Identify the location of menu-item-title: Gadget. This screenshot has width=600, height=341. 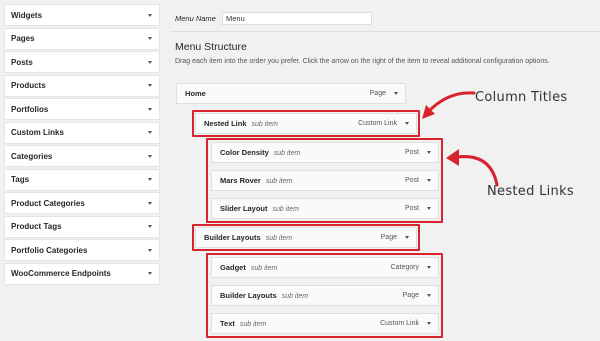
(233, 267).